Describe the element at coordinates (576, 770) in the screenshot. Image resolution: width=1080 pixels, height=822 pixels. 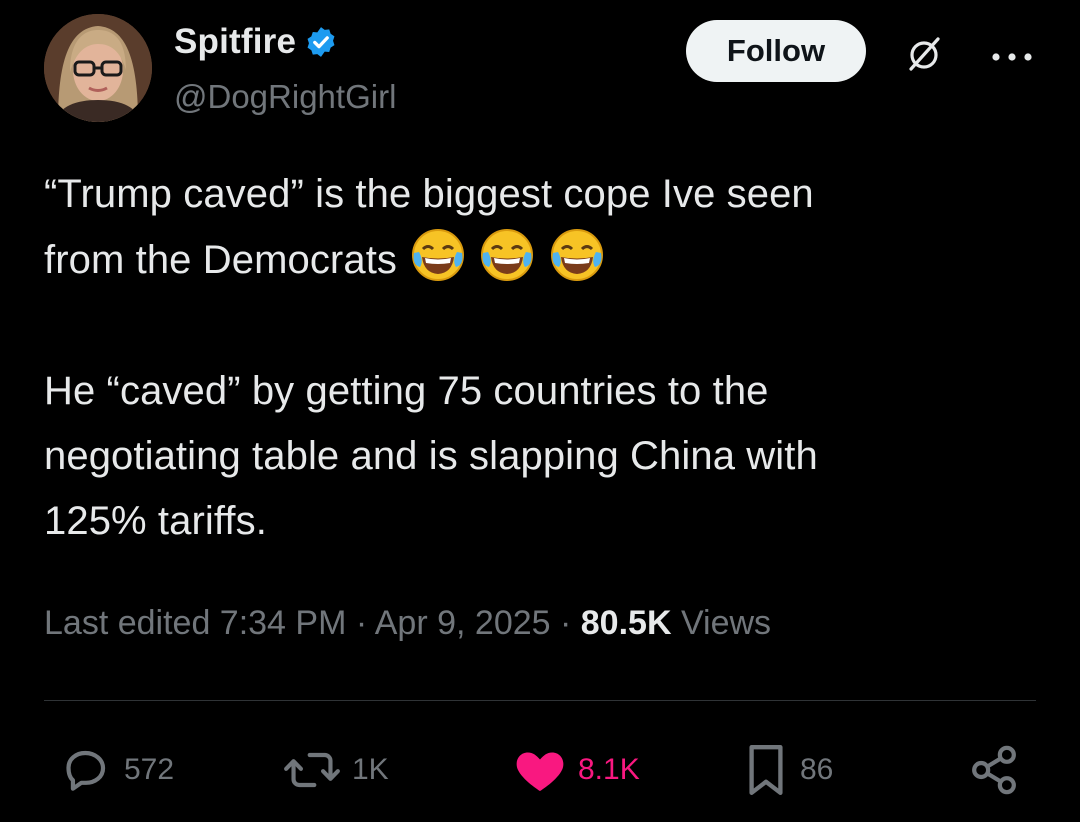
I see `like-button: 8.1K` at that location.